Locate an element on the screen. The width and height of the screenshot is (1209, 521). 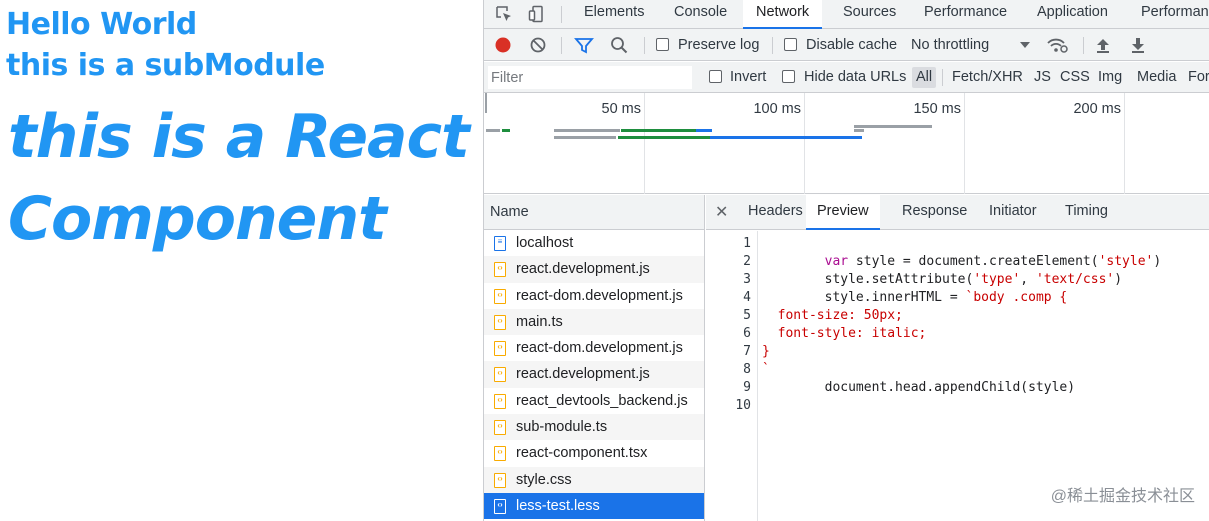
line-number: 10 is located at coordinates (743, 405).